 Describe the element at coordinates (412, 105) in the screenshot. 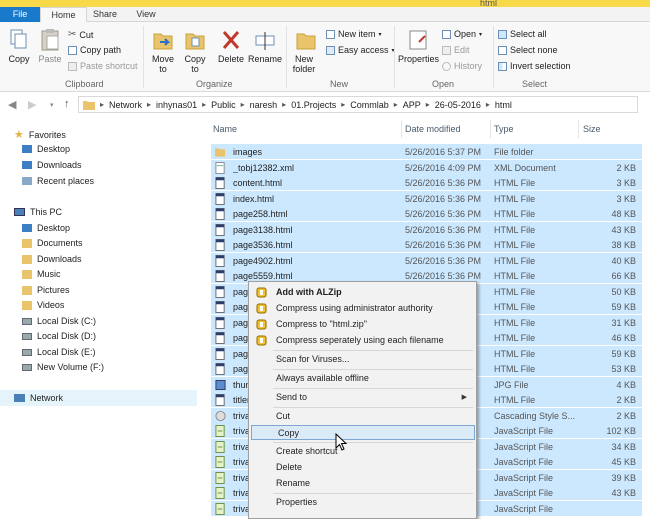

I see `breadcrumb-app: APP` at that location.